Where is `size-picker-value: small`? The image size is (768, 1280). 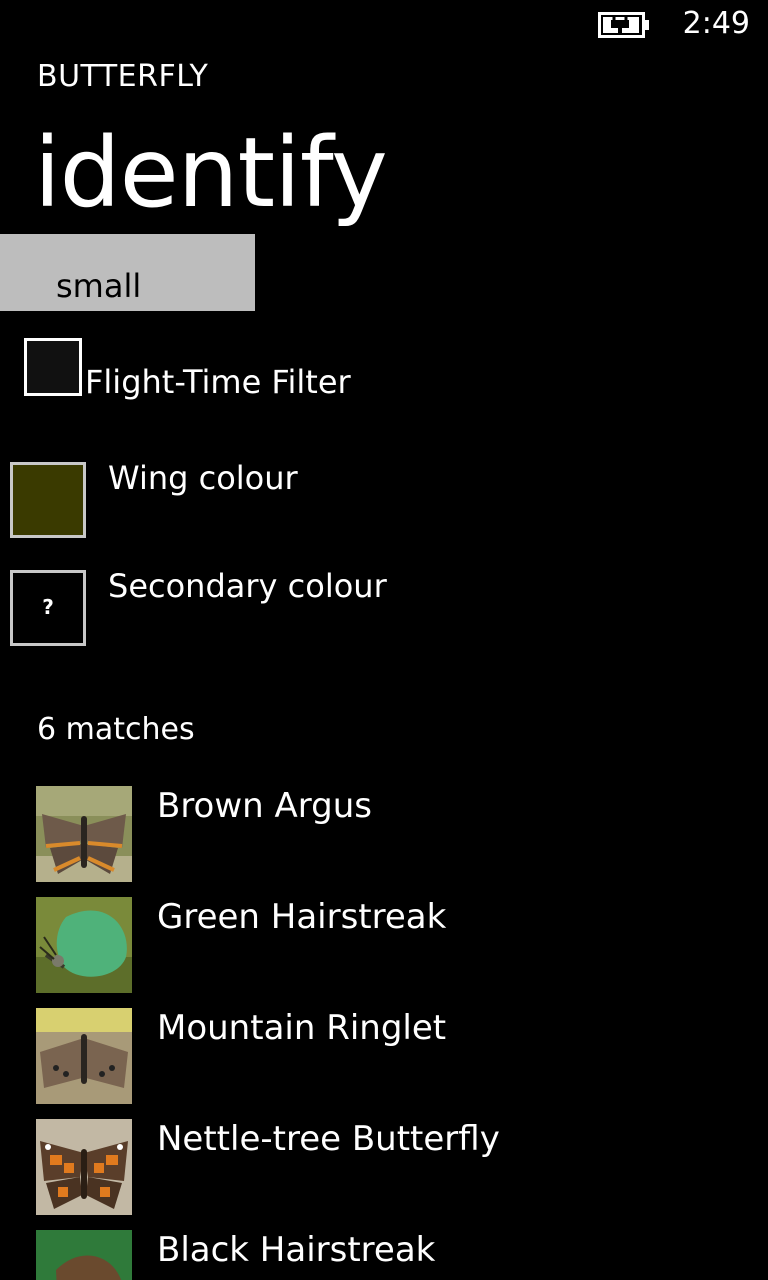 size-picker-value: small is located at coordinates (99, 286).